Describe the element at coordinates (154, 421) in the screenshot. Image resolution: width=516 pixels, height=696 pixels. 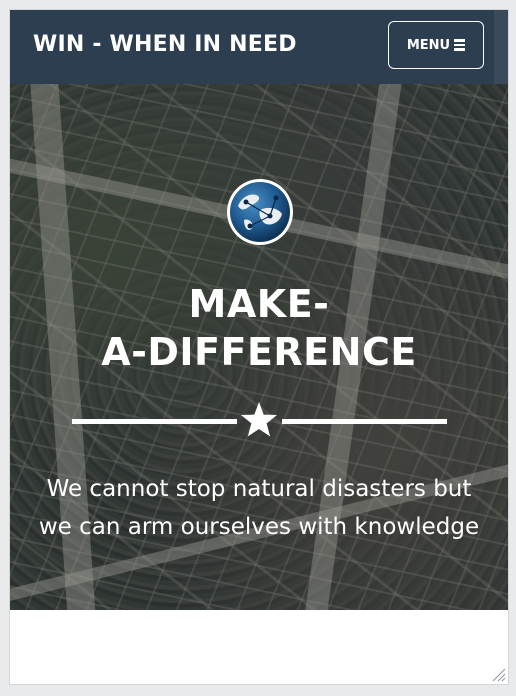
I see `divider-line-left` at that location.